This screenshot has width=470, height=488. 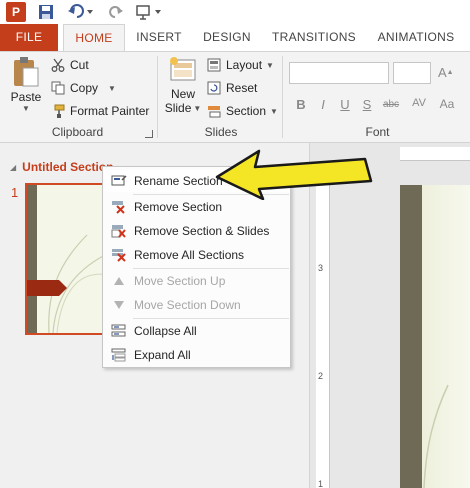 I want to click on text-shadow-button: S, so click(x=367, y=104).